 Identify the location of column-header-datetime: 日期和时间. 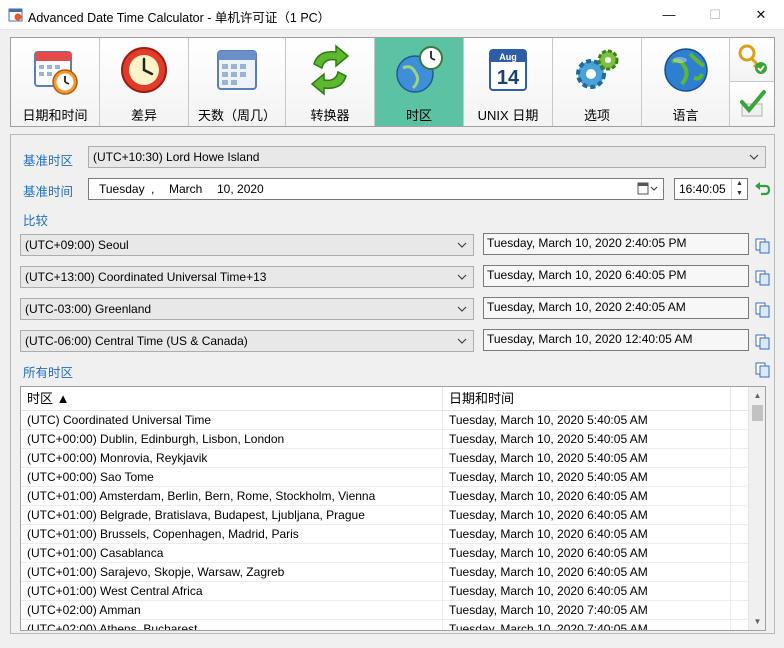
(587, 399).